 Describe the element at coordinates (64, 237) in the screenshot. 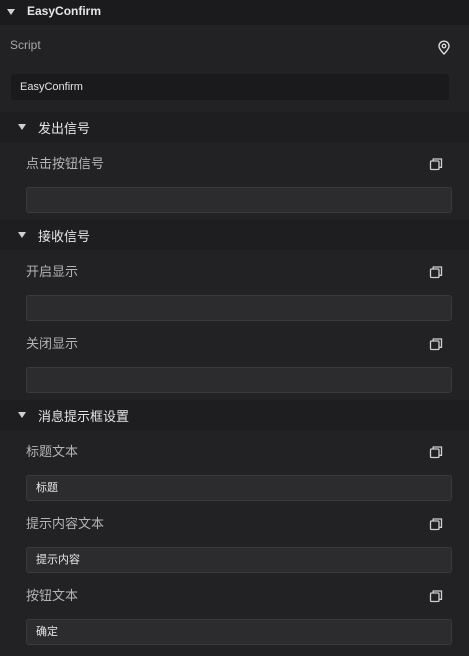

I see `section-title: 接收信号` at that location.